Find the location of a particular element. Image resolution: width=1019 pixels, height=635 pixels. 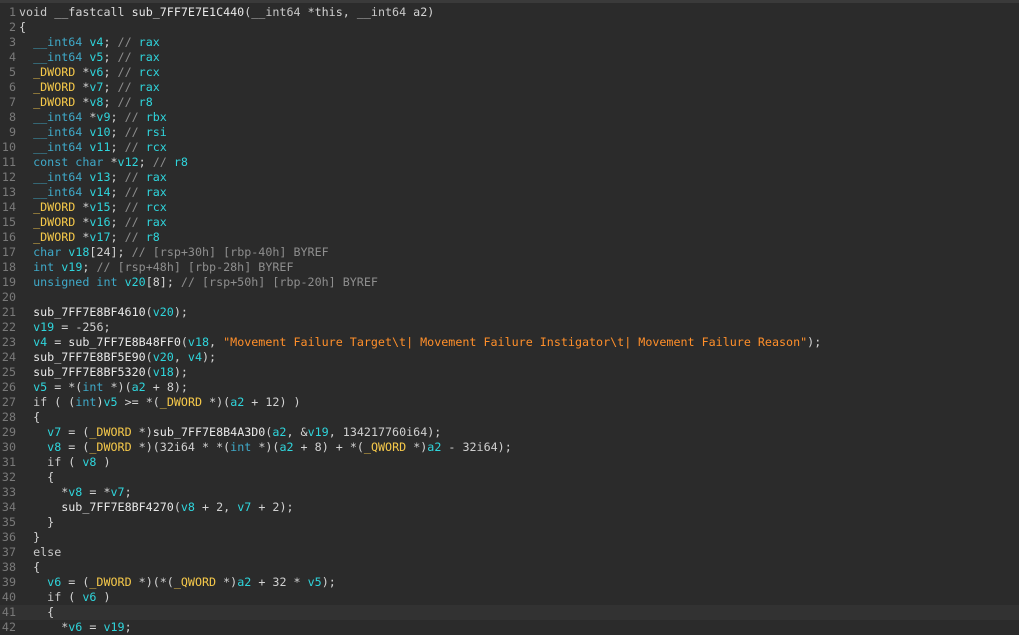

code-line: 28 { is located at coordinates (509, 417).